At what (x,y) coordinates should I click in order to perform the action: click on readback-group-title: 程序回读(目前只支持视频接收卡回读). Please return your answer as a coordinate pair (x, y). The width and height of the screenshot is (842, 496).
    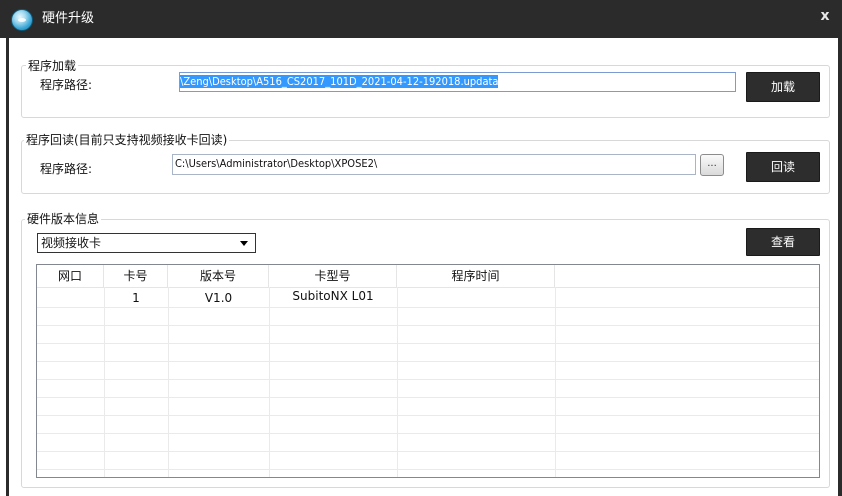
    Looking at the image, I should click on (127, 140).